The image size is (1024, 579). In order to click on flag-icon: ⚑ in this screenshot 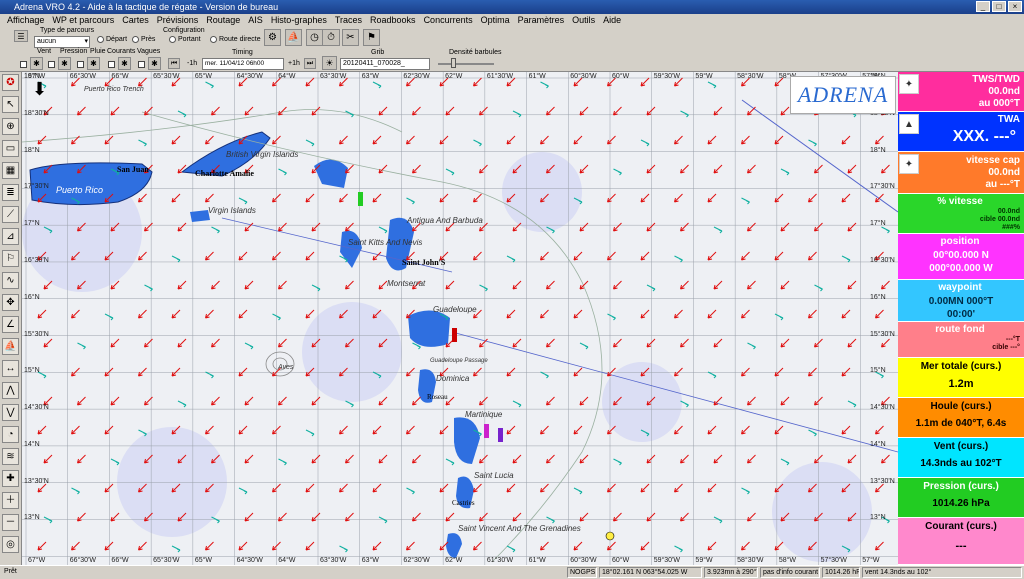, I will do `click(371, 37)`.